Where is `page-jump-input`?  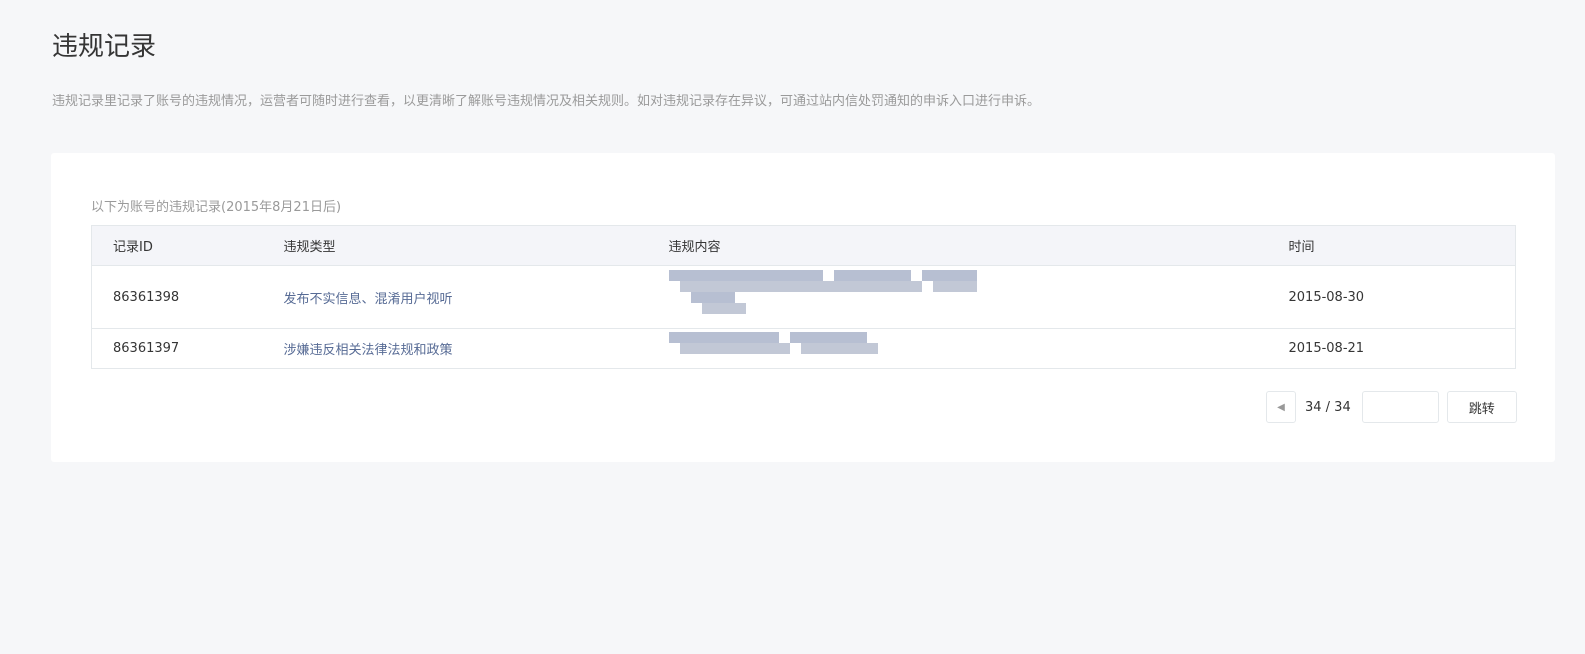
page-jump-input is located at coordinates (1400, 407).